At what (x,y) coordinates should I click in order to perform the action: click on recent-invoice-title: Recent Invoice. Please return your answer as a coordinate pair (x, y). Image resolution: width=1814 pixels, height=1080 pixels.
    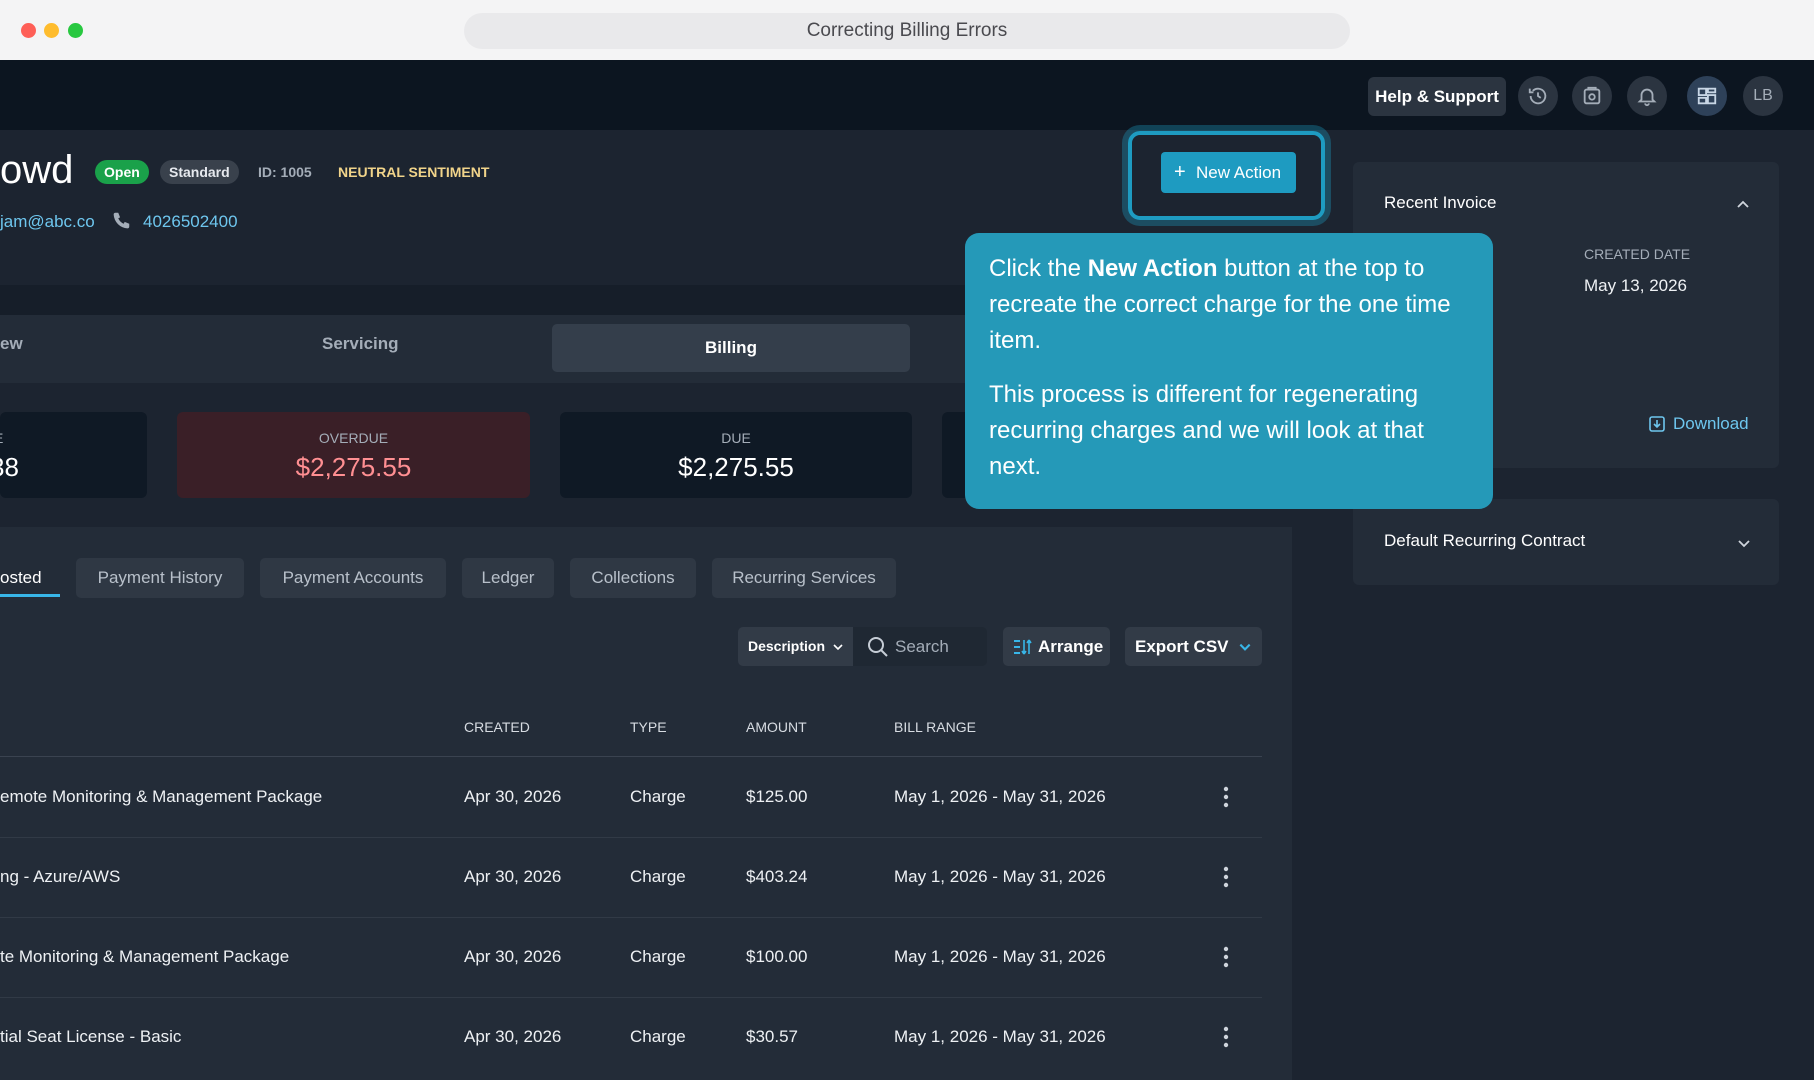
    Looking at the image, I should click on (1440, 203).